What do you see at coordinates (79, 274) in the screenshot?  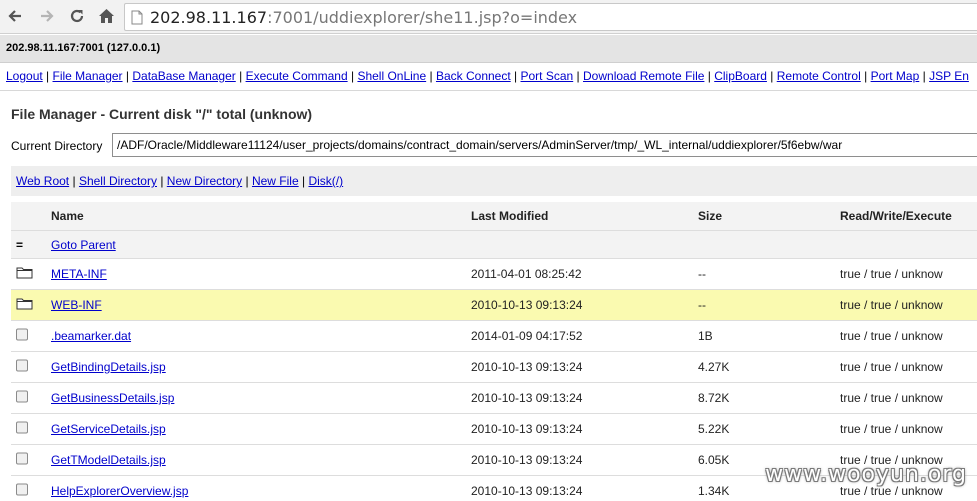 I see `file-name-link: META-INF` at bounding box center [79, 274].